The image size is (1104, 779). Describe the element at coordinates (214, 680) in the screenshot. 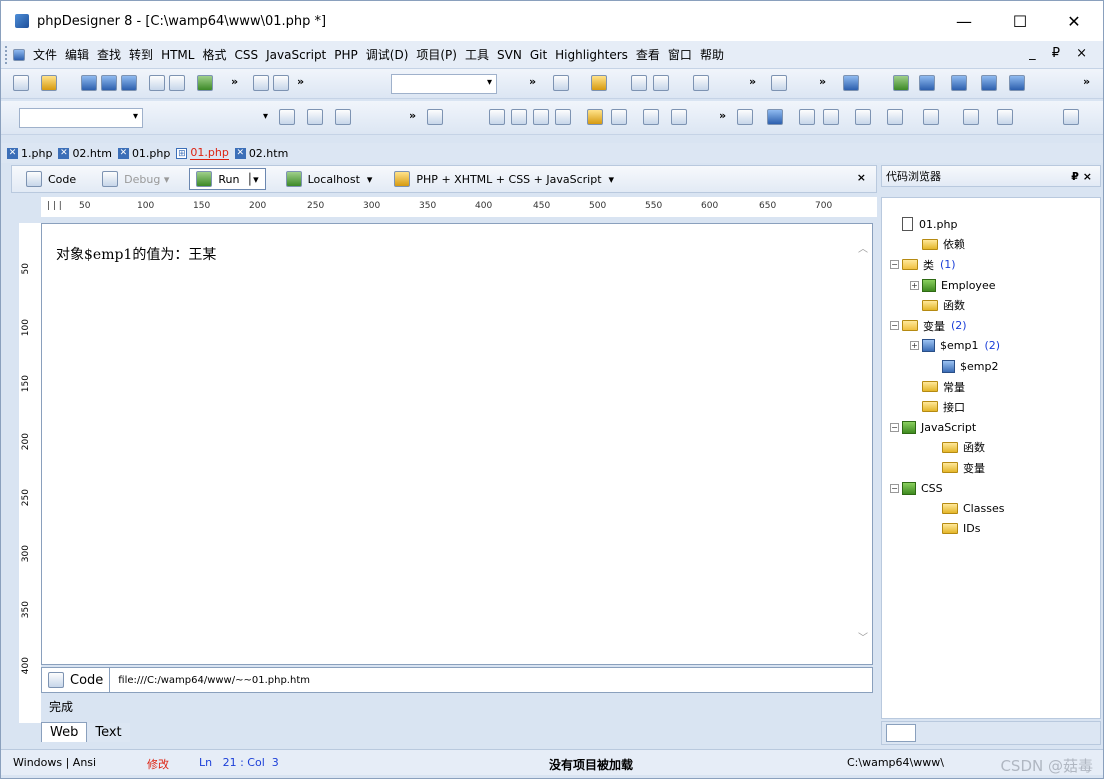

I see `url-field: file:///C:/wamp64/www/~~01.php.htm` at that location.